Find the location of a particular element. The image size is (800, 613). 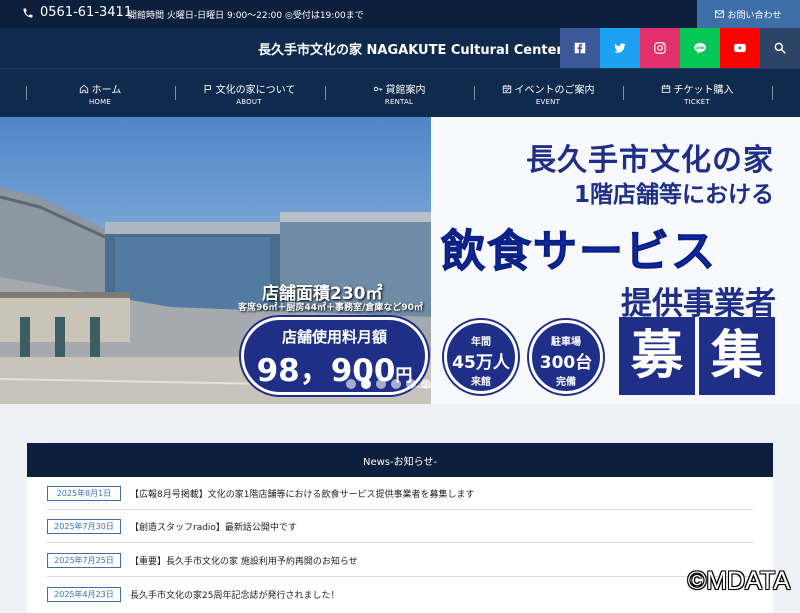

calendar-icon is located at coordinates (506, 88).